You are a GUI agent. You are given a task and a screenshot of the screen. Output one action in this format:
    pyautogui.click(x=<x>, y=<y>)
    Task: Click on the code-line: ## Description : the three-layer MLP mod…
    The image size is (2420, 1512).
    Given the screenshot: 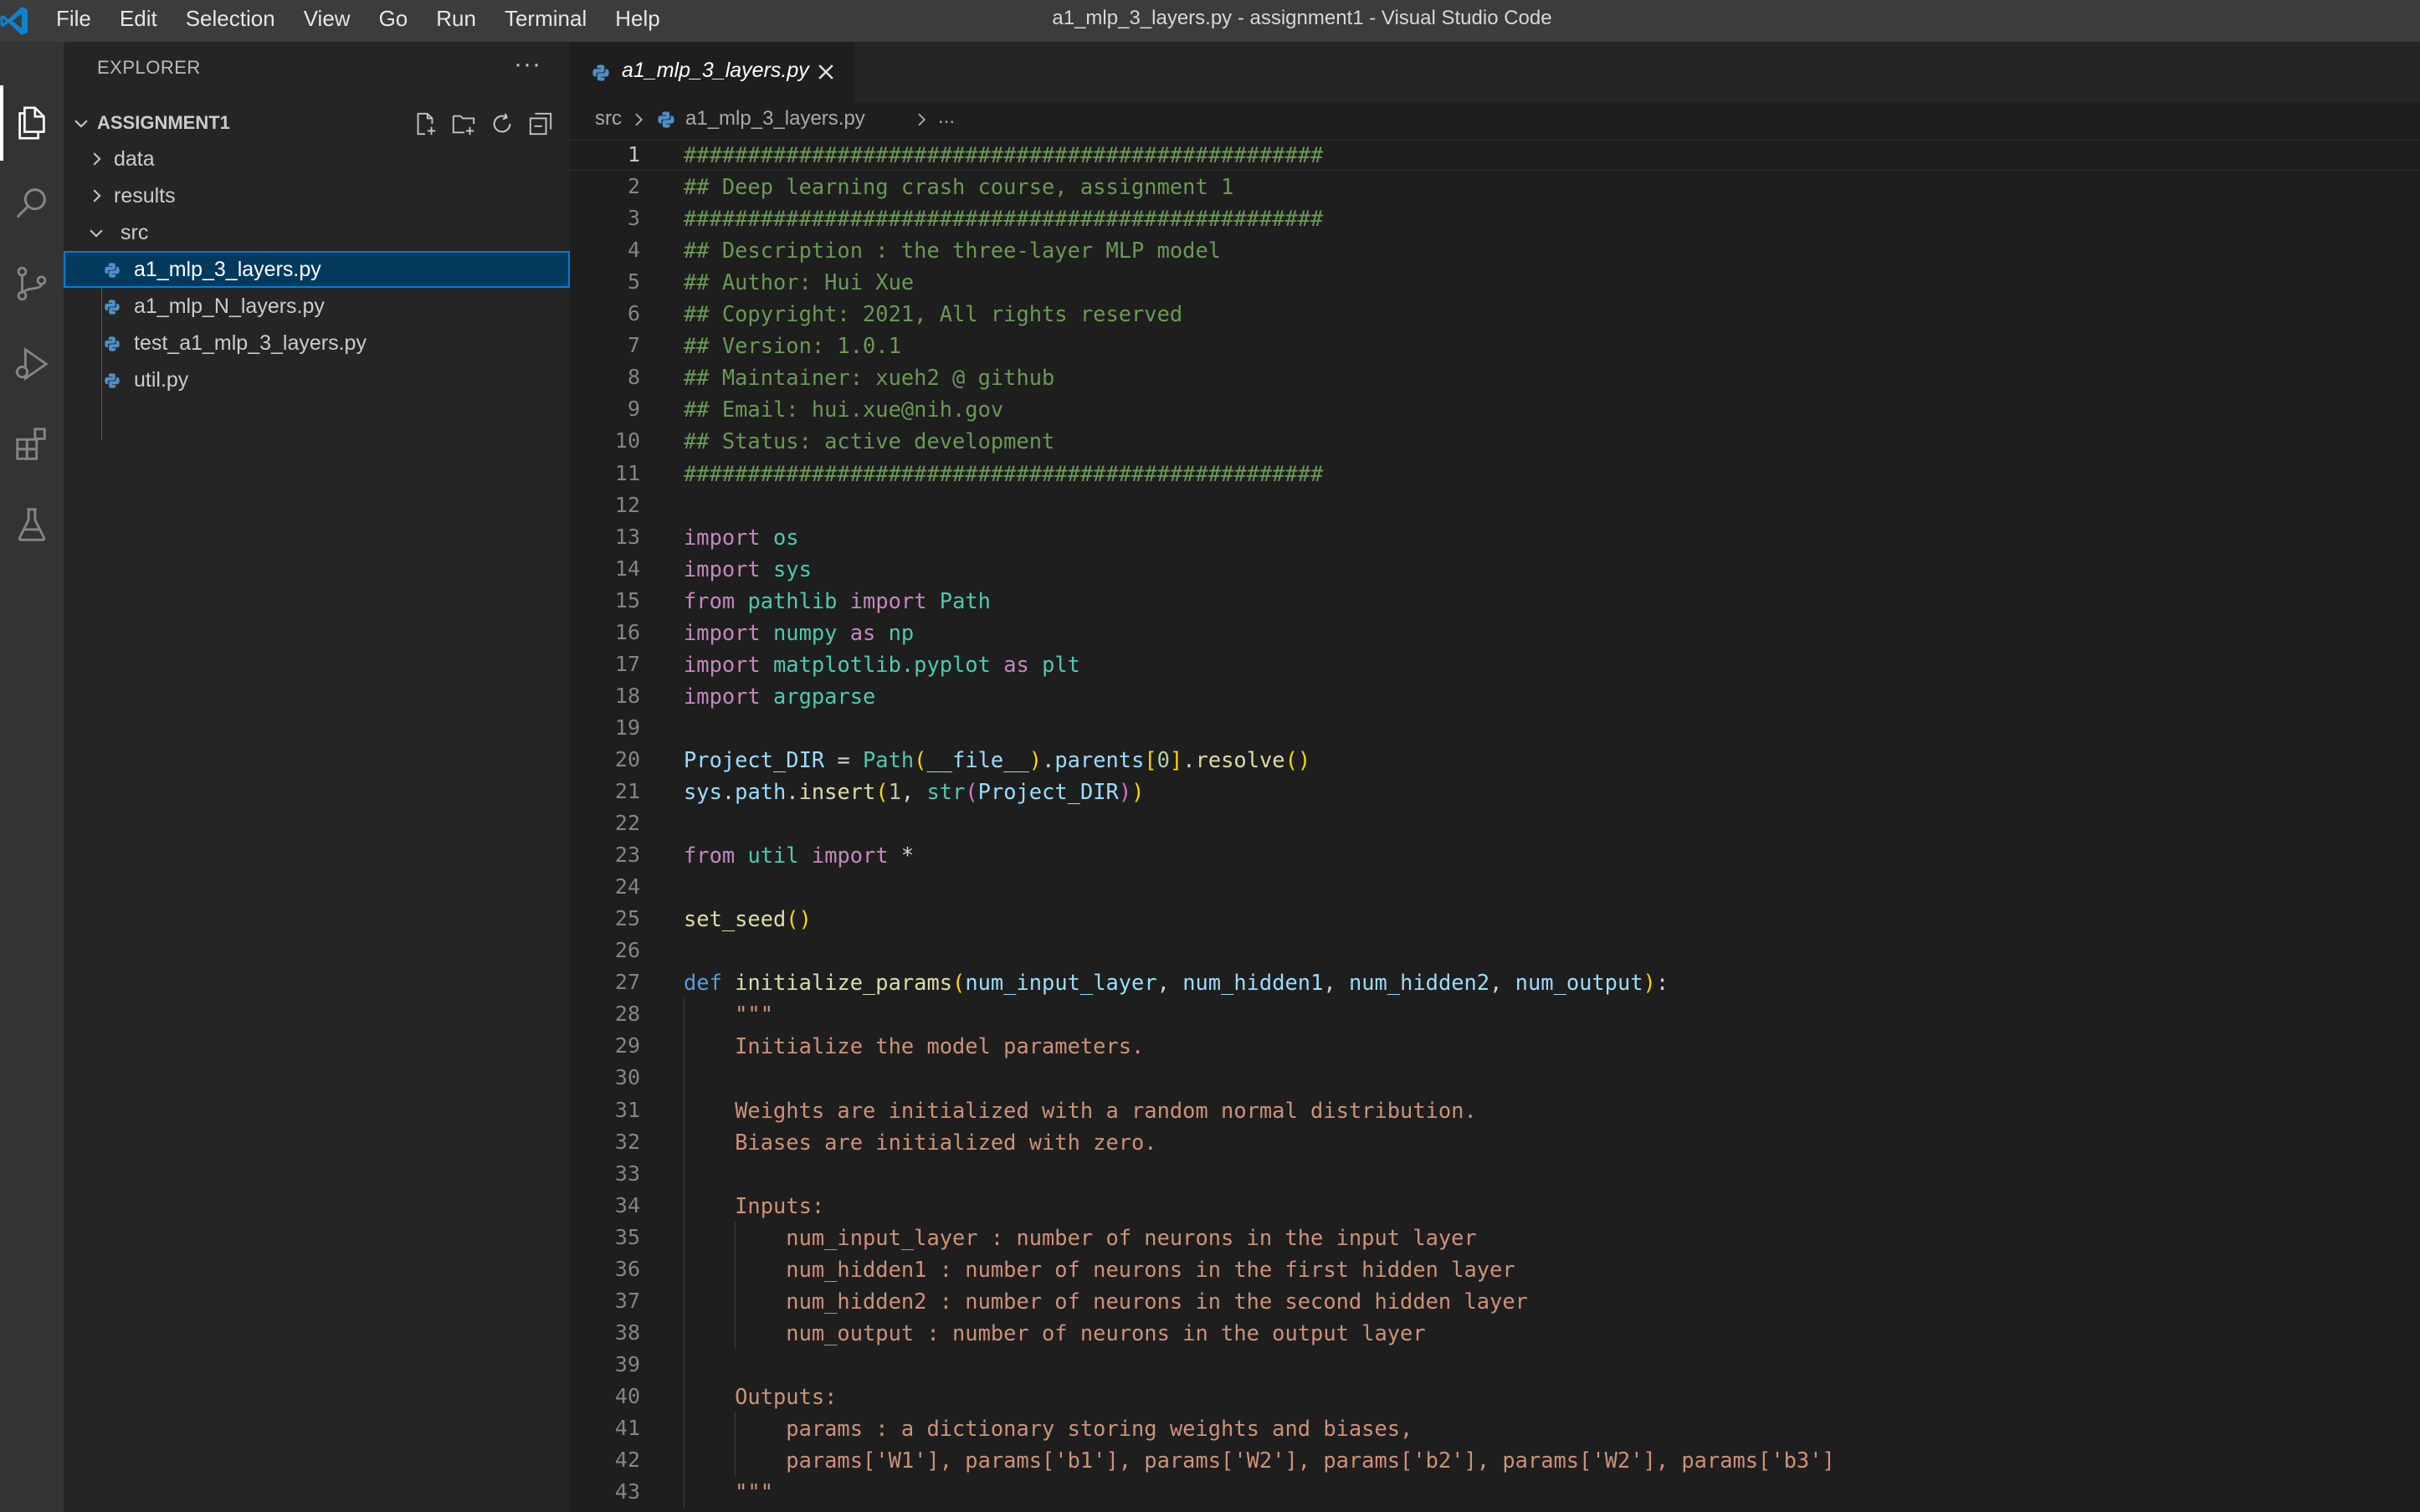 What is the action you would take?
    pyautogui.click(x=953, y=250)
    